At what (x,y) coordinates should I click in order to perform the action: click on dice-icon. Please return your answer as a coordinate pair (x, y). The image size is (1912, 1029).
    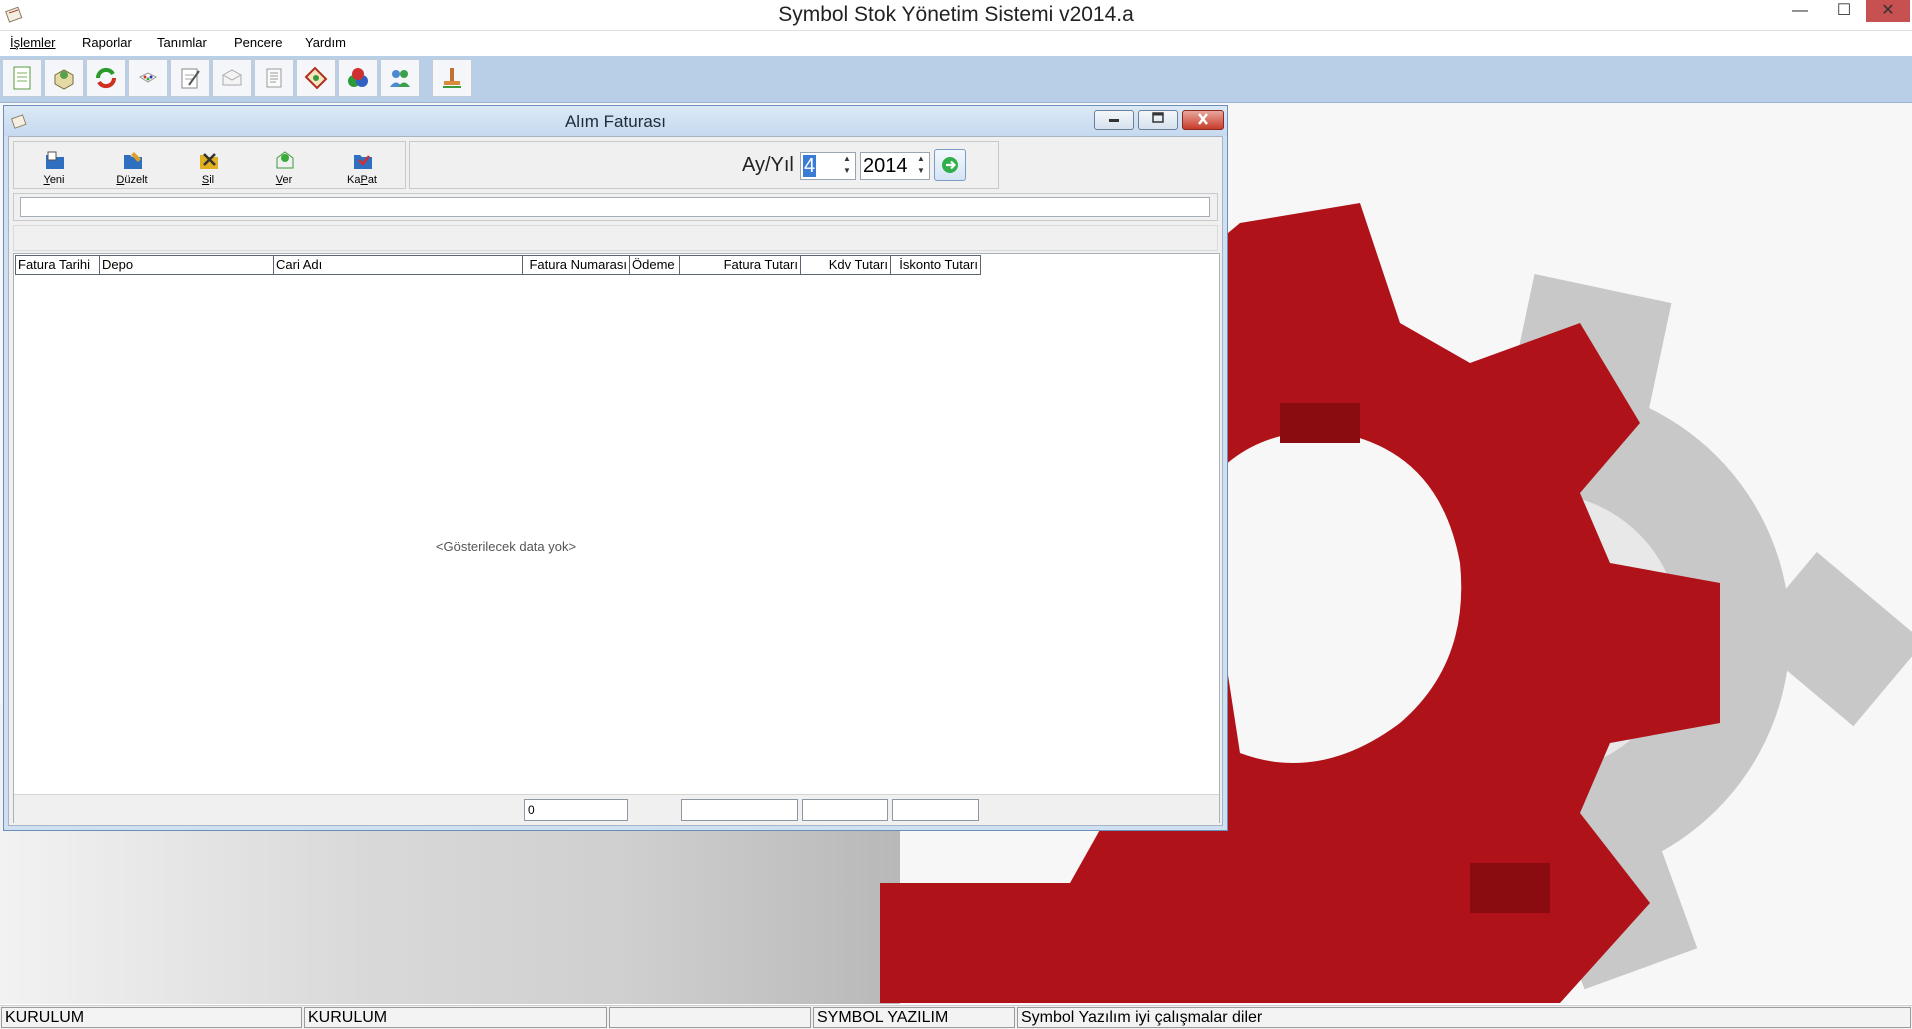
    Looking at the image, I should click on (148, 77).